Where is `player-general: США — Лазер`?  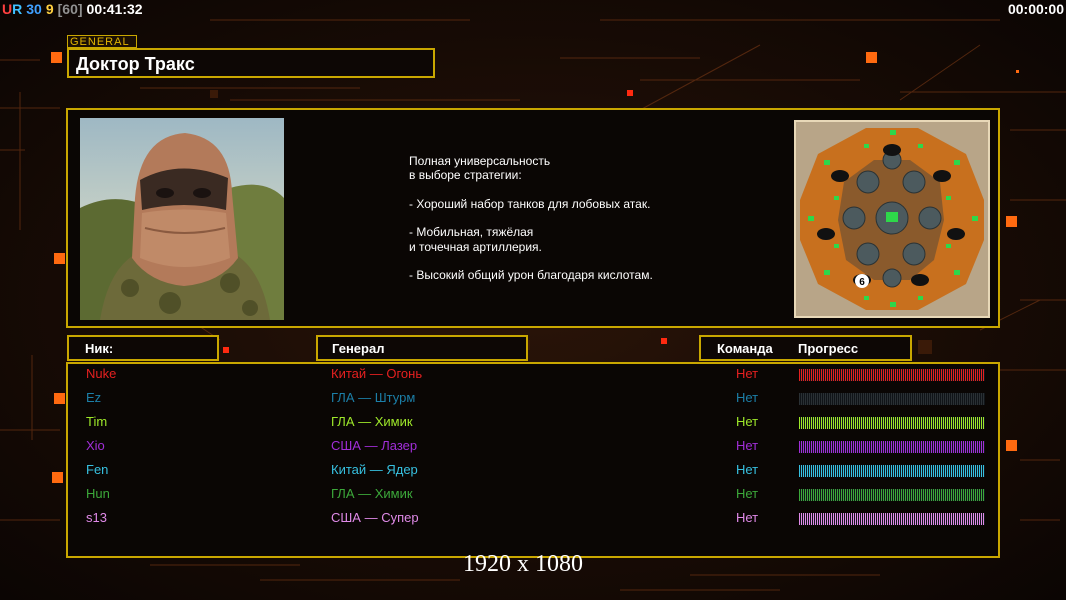 player-general: США — Лазер is located at coordinates (374, 445).